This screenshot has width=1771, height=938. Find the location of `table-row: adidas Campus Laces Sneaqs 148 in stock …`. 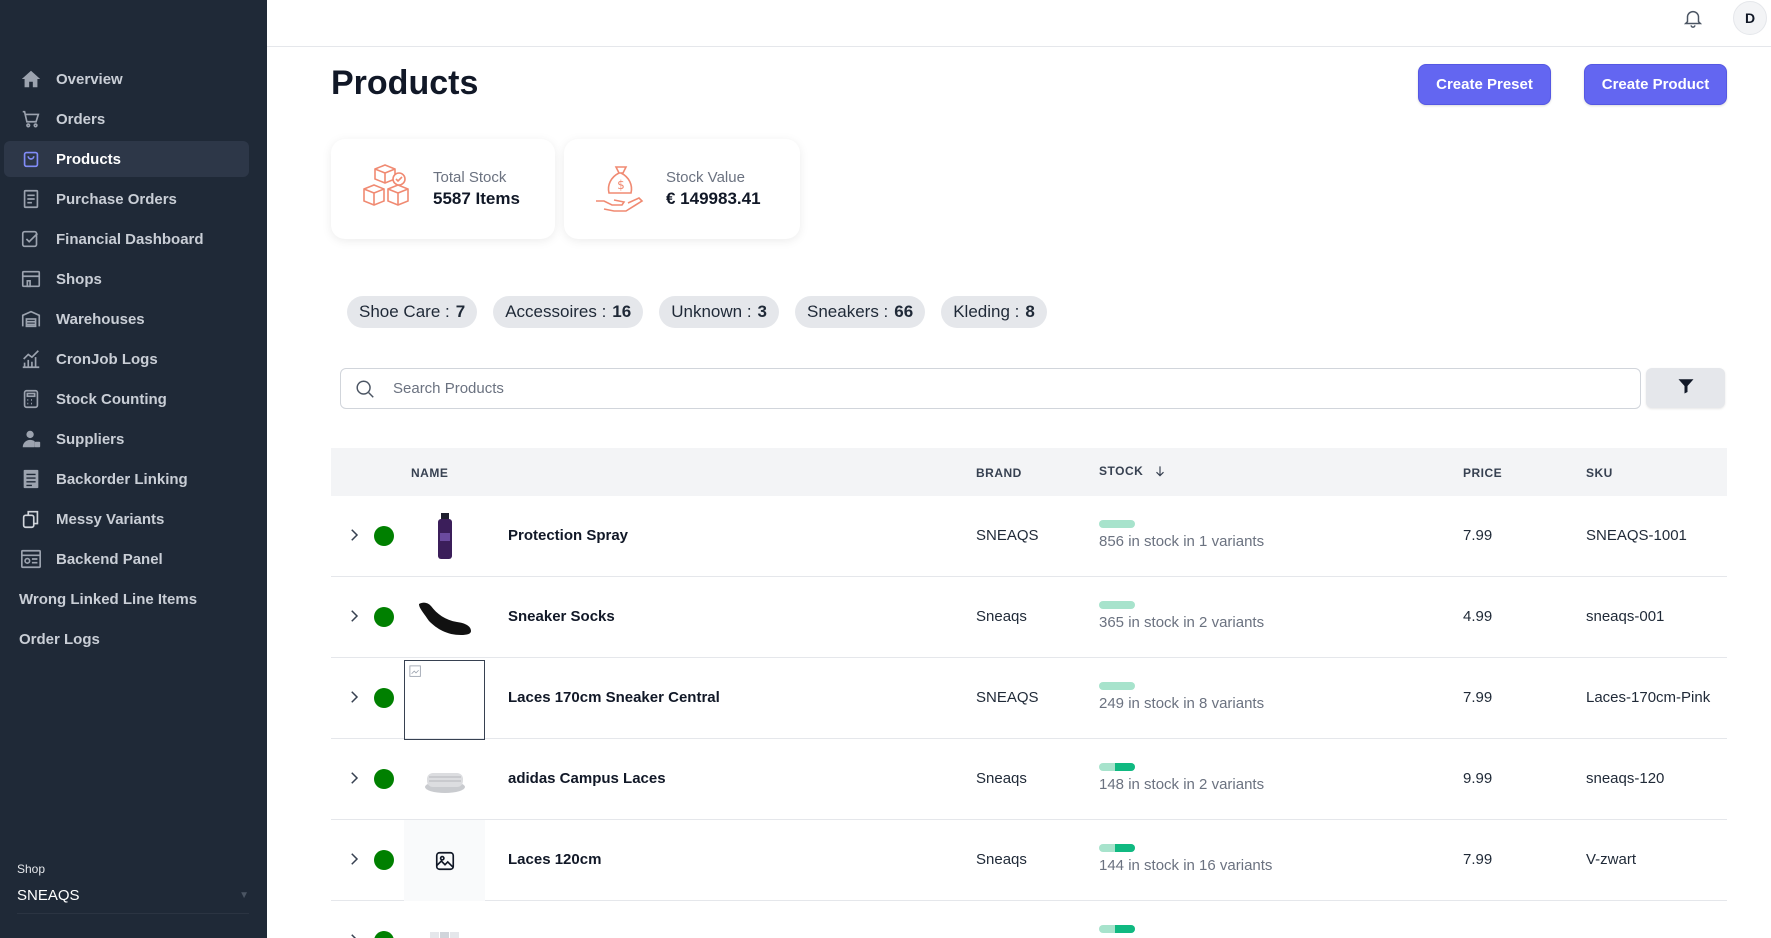

table-row: adidas Campus Laces Sneaqs 148 in stock … is located at coordinates (1029, 779).